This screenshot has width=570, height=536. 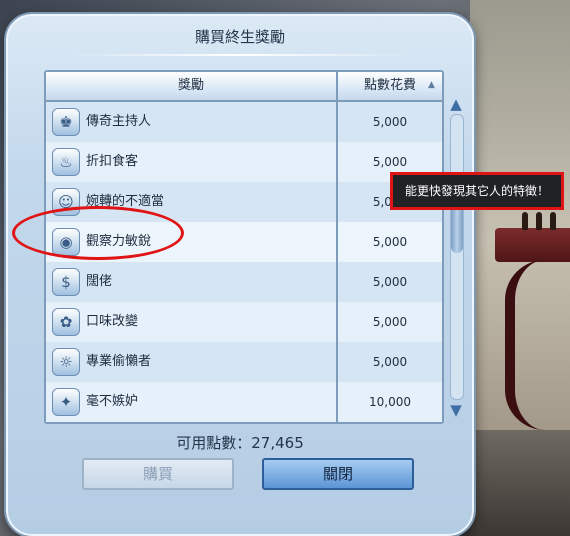 I want to click on slacker-icon: ☼, so click(x=66, y=362).